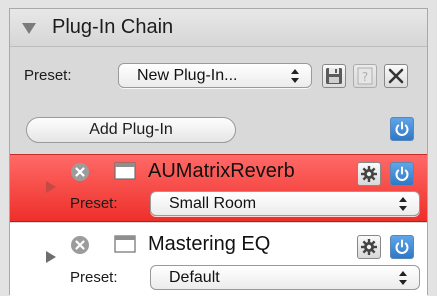 Image resolution: width=437 pixels, height=296 pixels. What do you see at coordinates (194, 277) in the screenshot?
I see `plugin-preset-value: Default` at bounding box center [194, 277].